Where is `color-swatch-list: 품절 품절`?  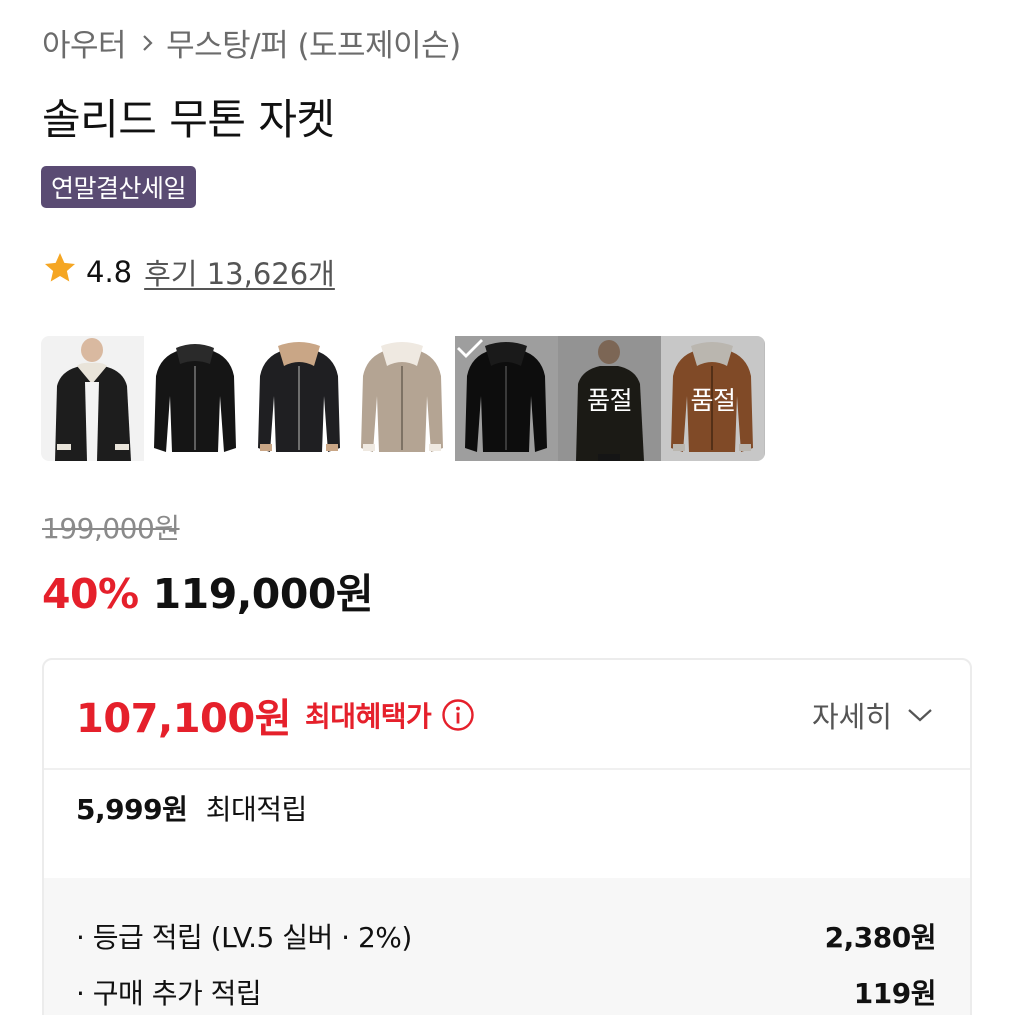 color-swatch-list: 품절 품절 is located at coordinates (403, 398).